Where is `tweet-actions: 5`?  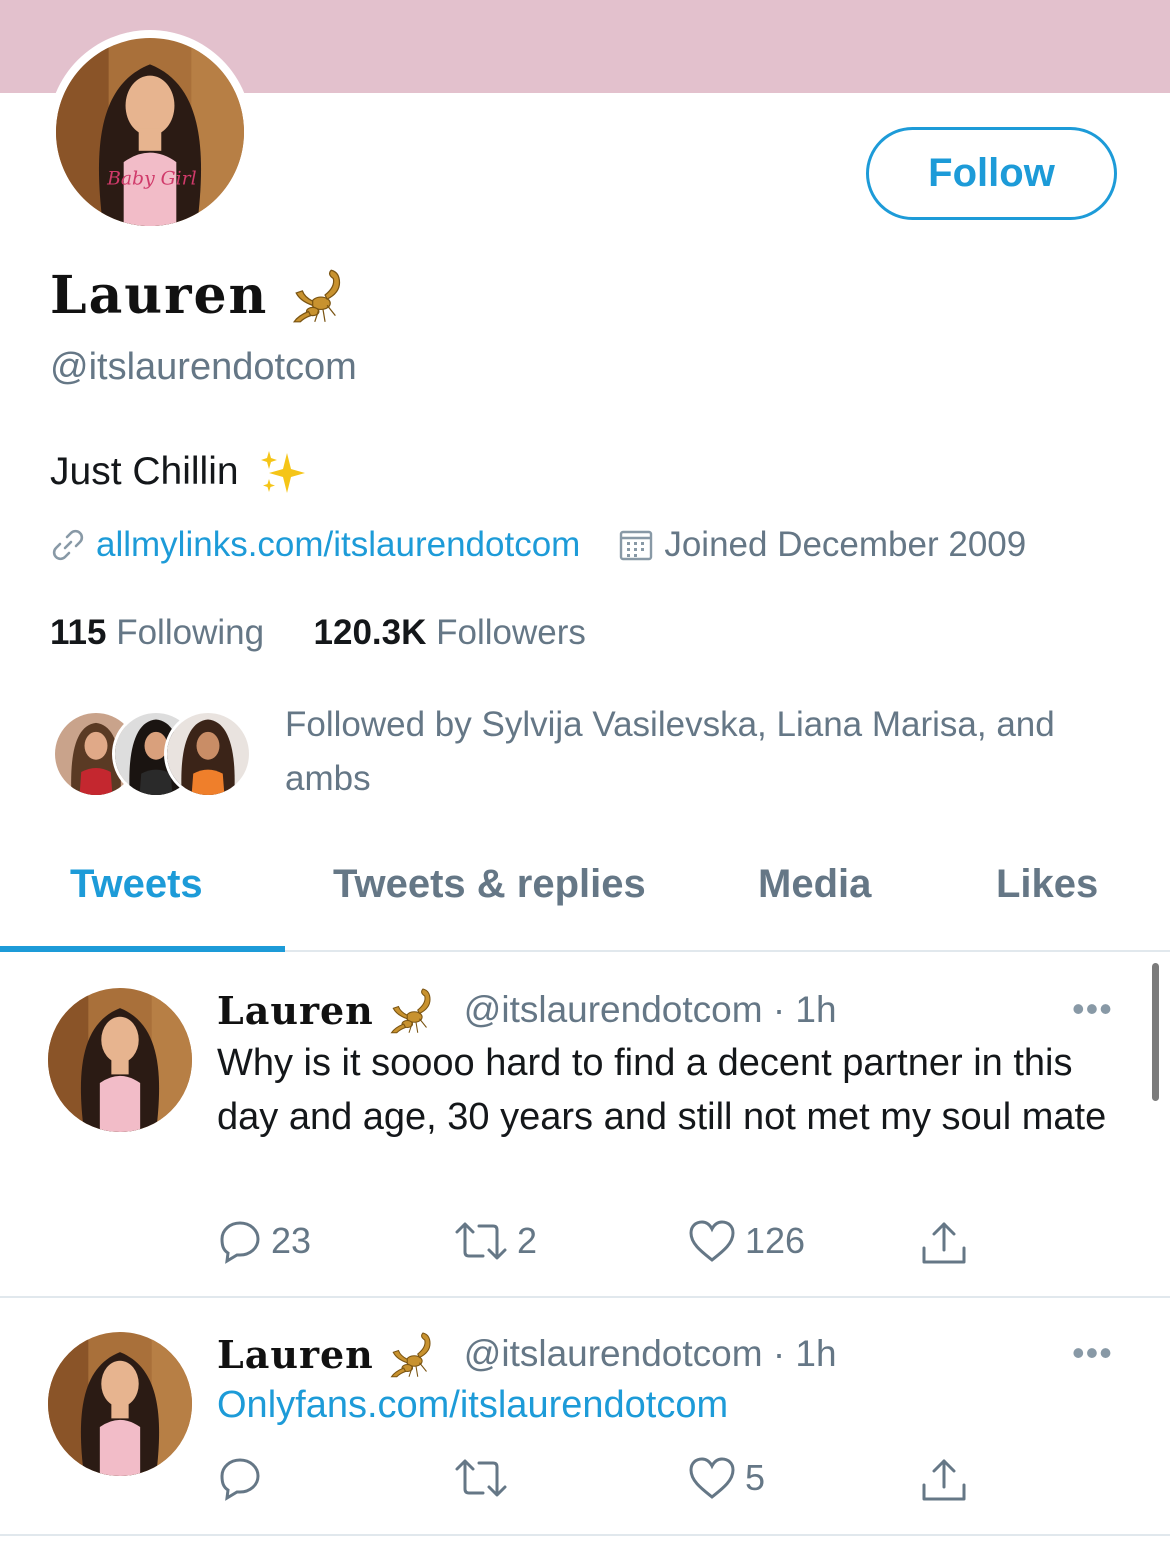 tweet-actions: 5 is located at coordinates (597, 1483).